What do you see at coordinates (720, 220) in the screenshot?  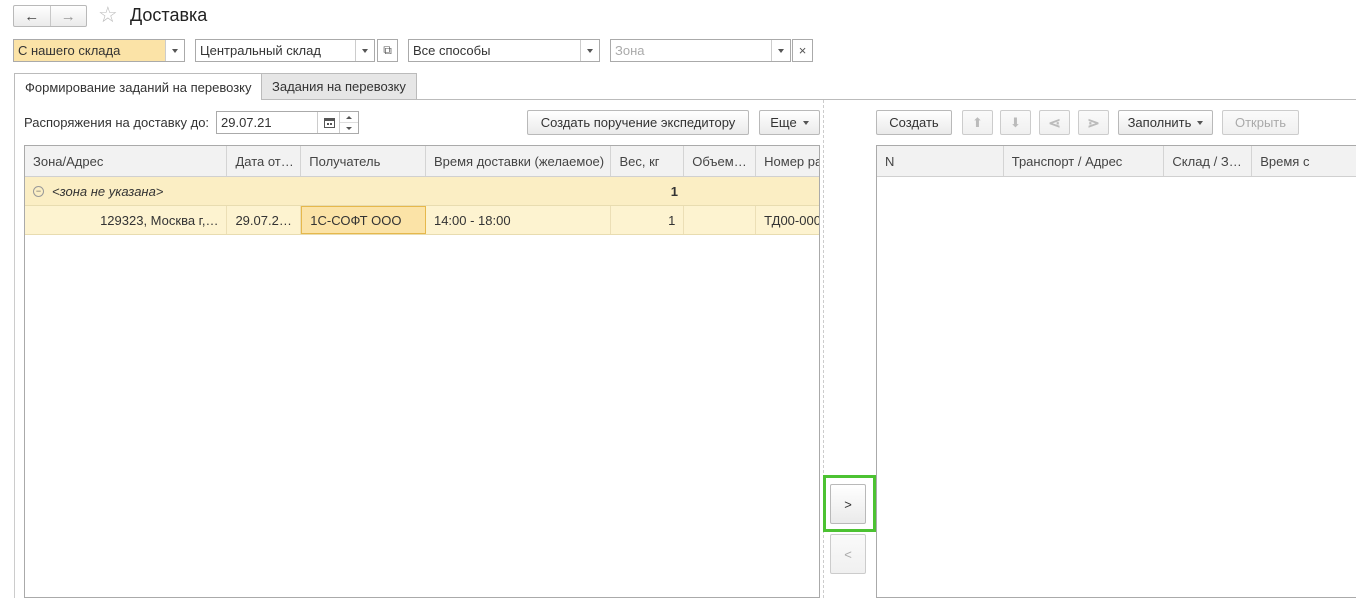 I see `cell-volume` at bounding box center [720, 220].